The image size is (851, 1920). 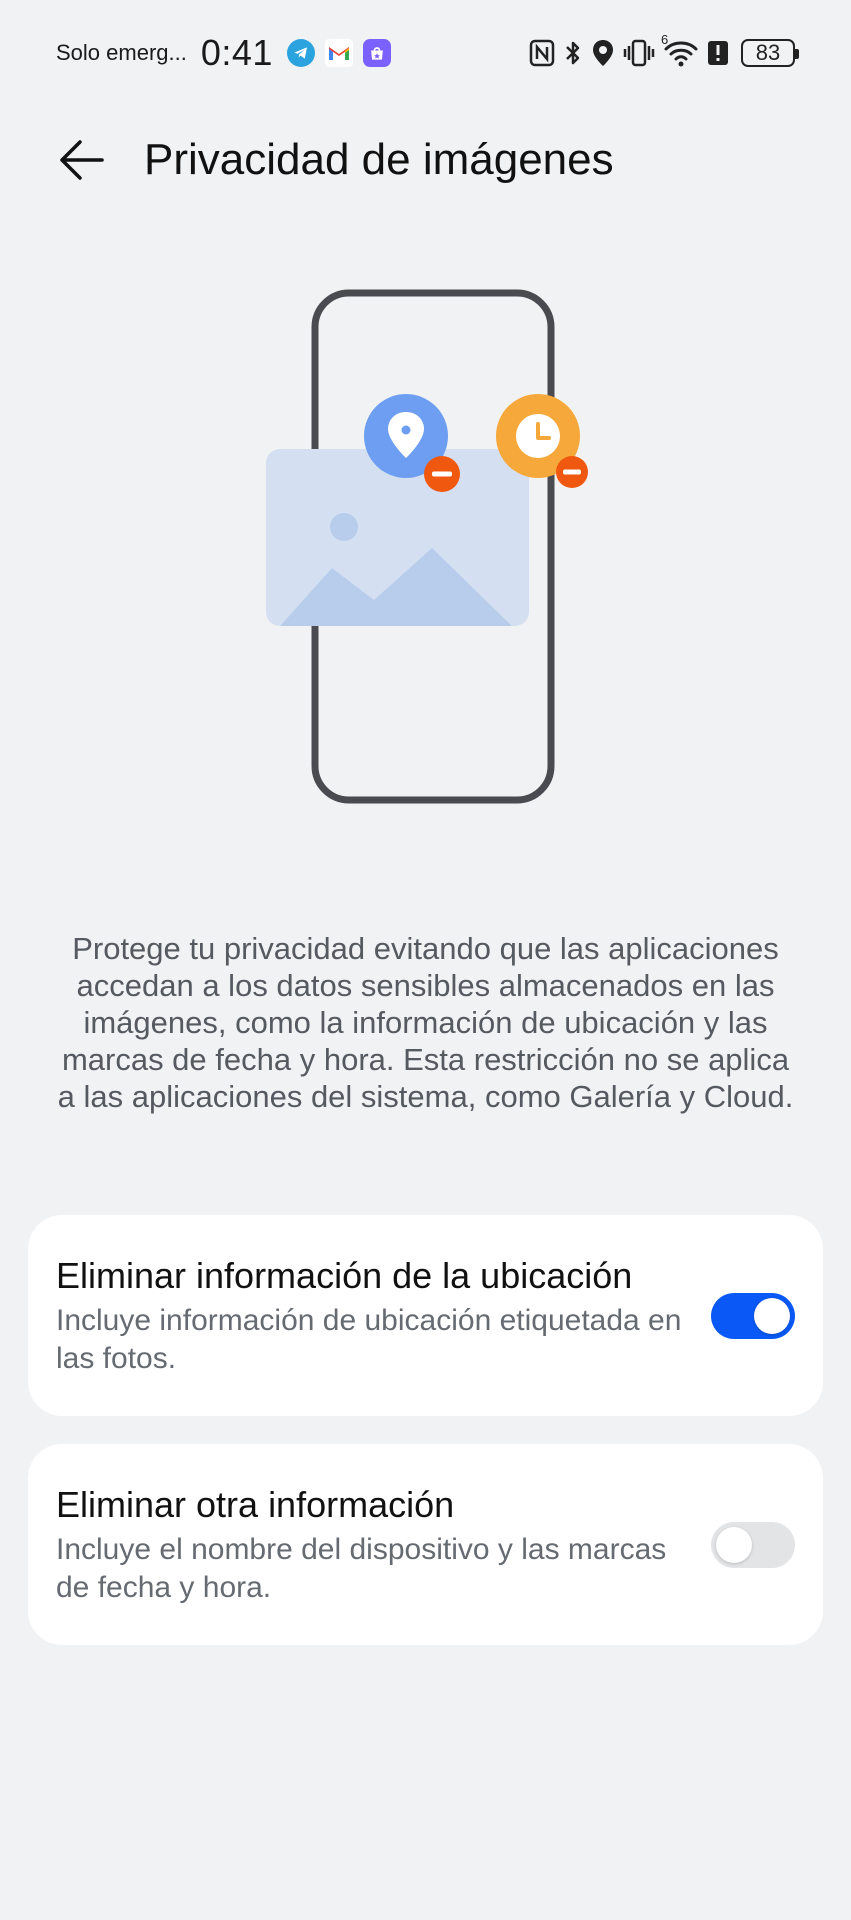 I want to click on app-header: Privacidad de imágenes, so click(x=335, y=160).